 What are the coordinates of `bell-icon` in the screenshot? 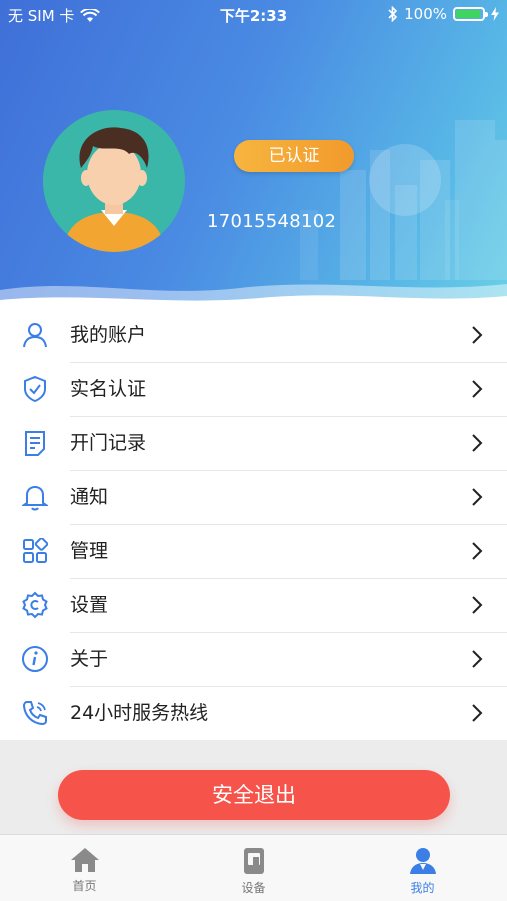 It's located at (35, 498).